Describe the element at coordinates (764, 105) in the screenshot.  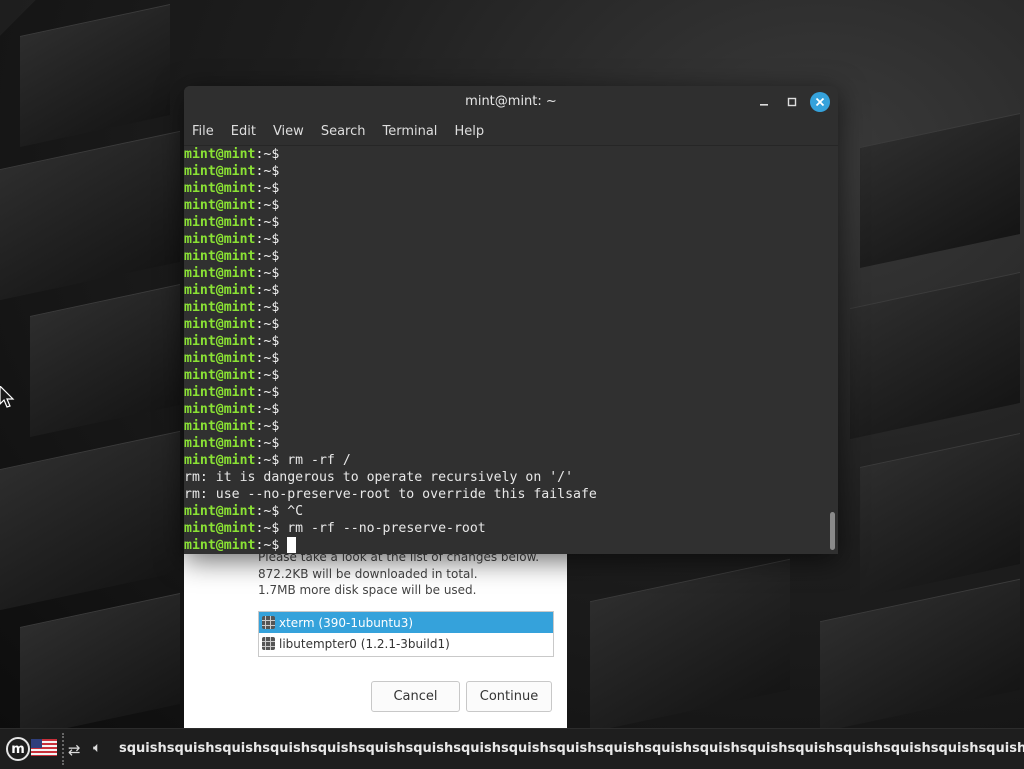
I see `minimize-icon` at that location.